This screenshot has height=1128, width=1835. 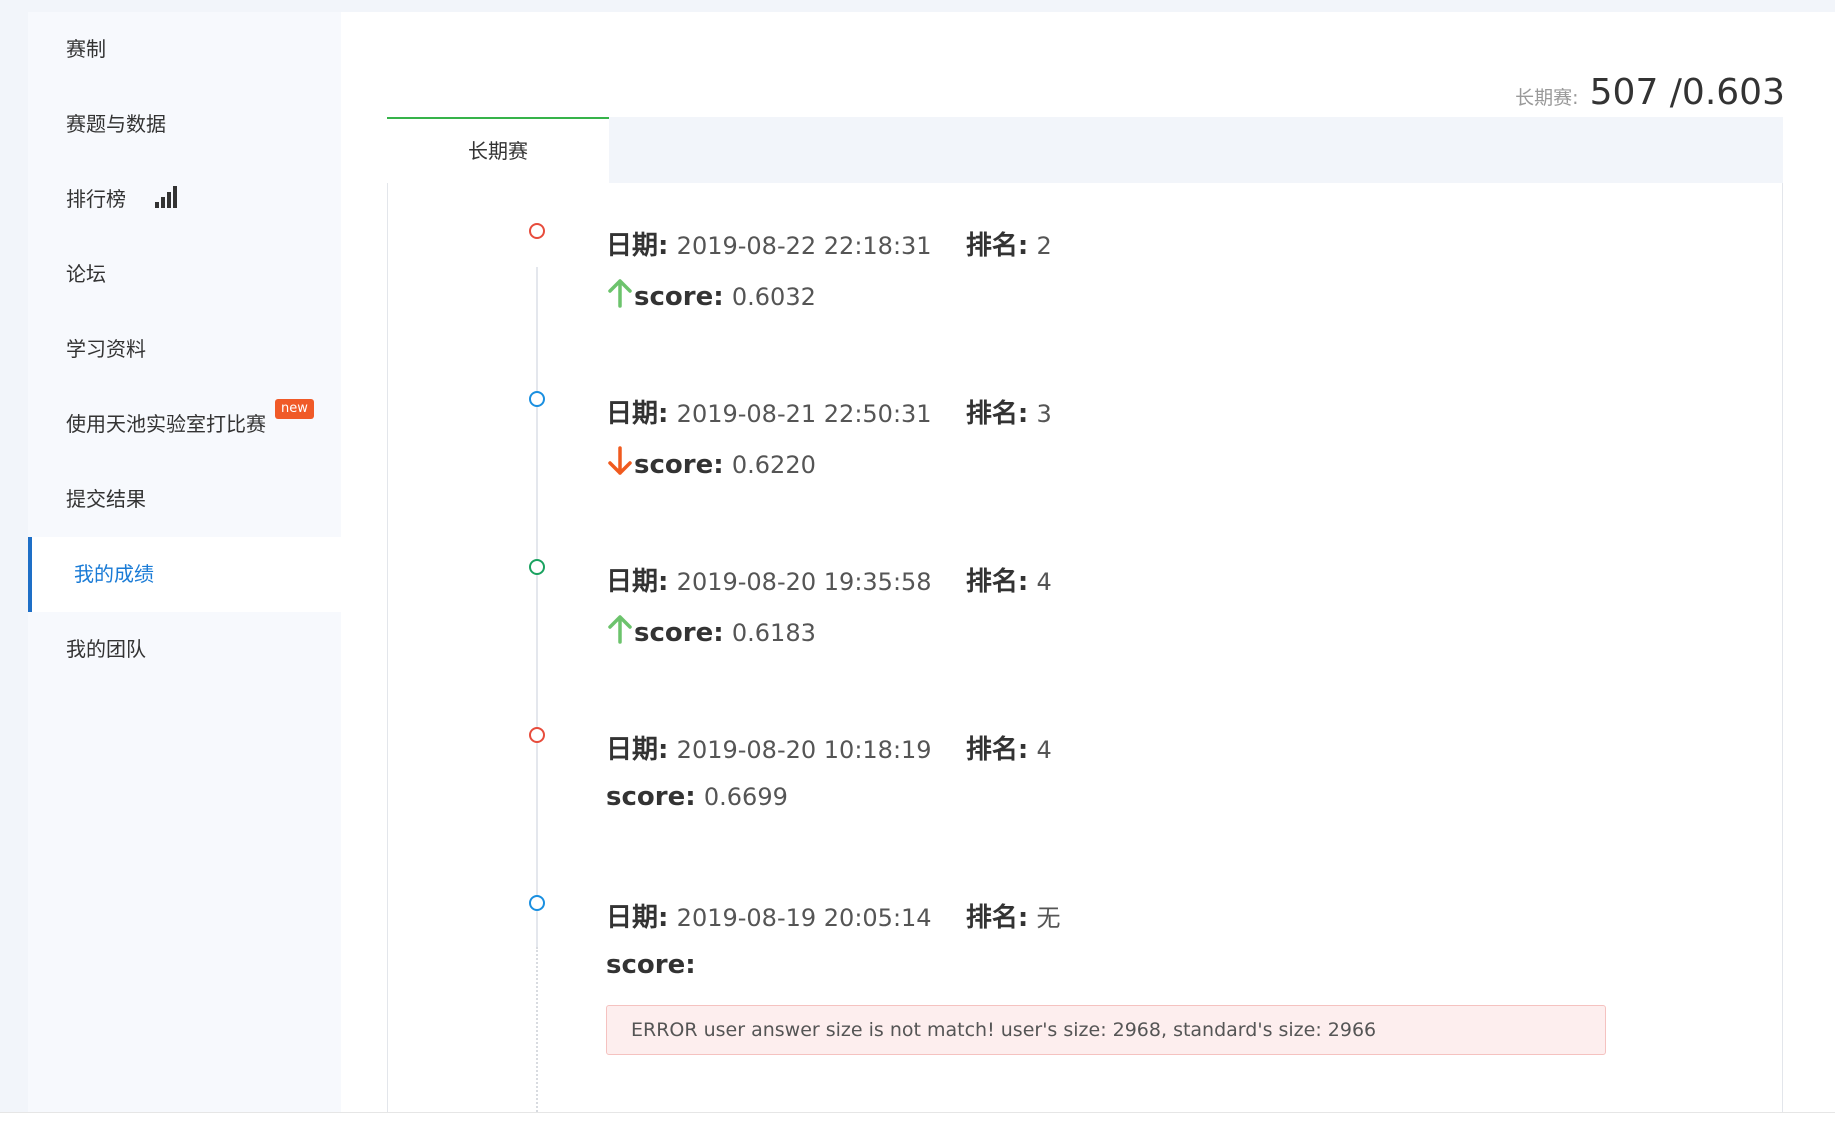 I want to click on sidebar-item-tianchi-lab: 使用天池实验室打比赛 new, so click(x=184, y=424).